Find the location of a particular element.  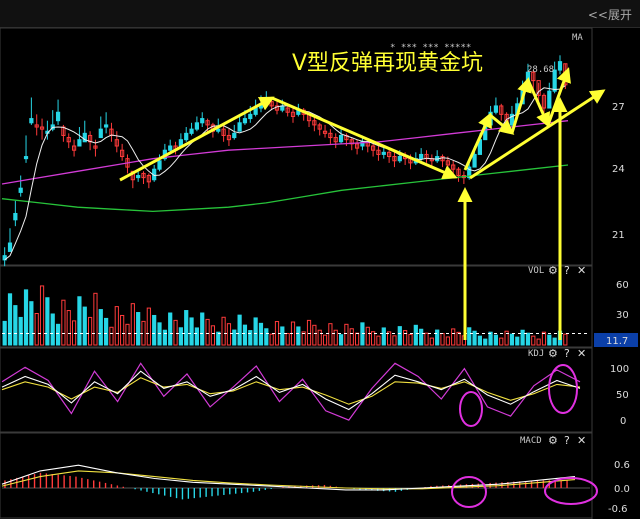

vol-label: VOL is located at coordinates (536, 271).